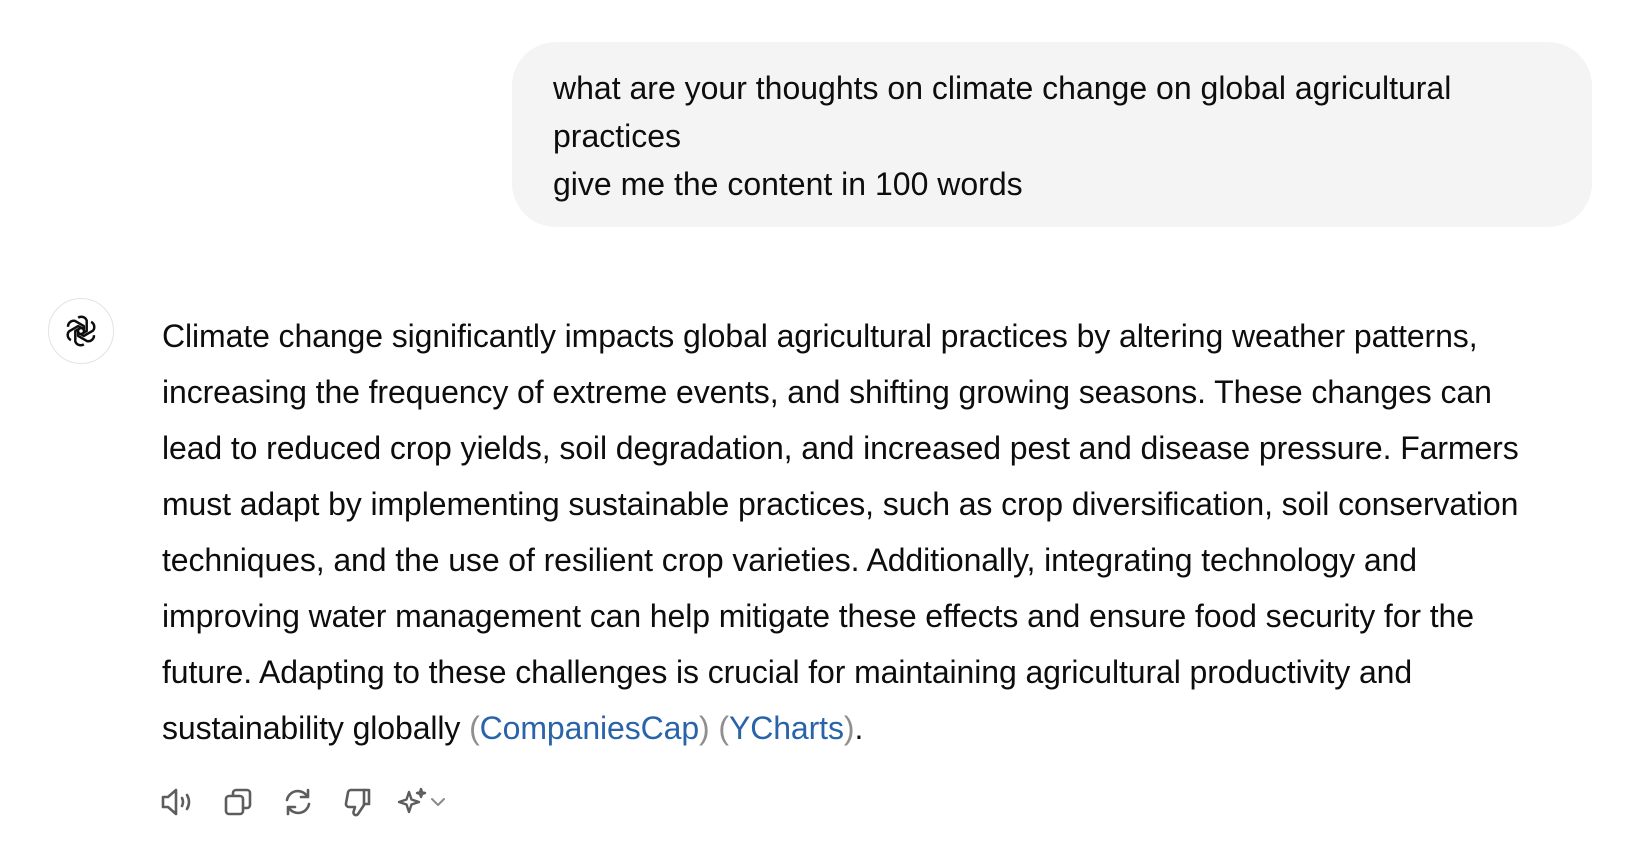  I want to click on citation-link-companiescap: CompaniesCap, so click(589, 728).